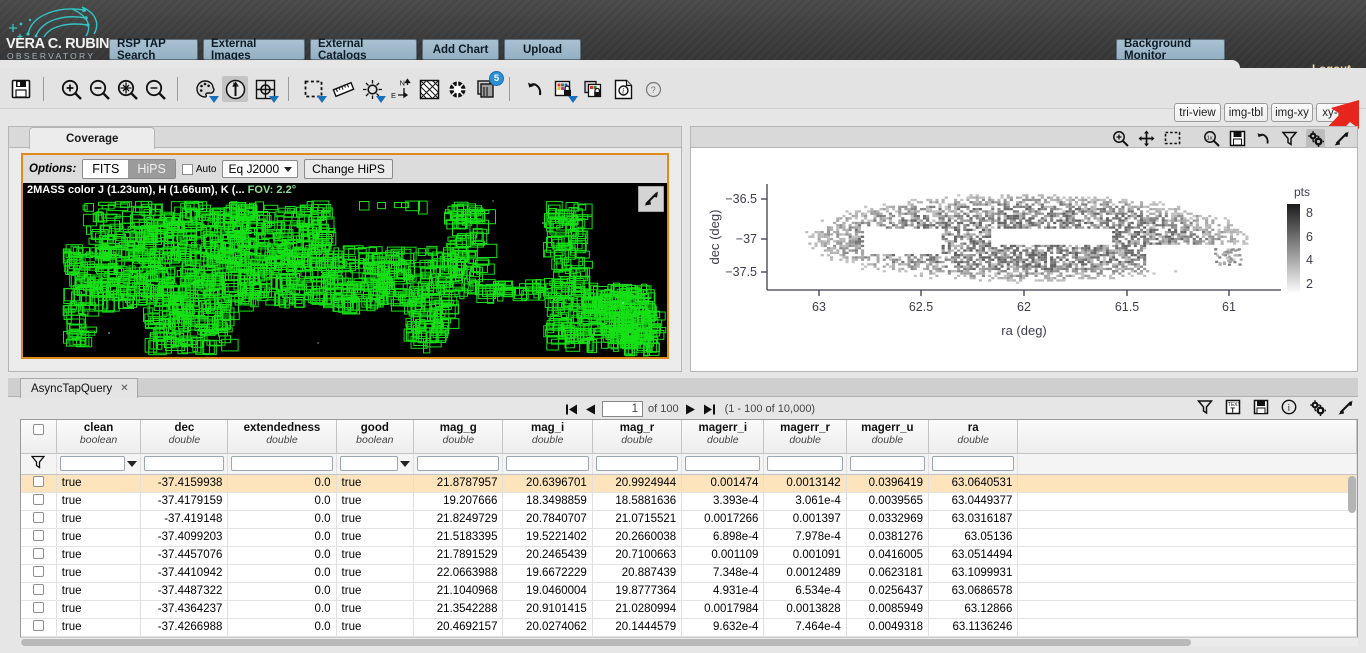 This screenshot has width=1366, height=653. What do you see at coordinates (1289, 138) in the screenshot?
I see `chart-filter-icon` at bounding box center [1289, 138].